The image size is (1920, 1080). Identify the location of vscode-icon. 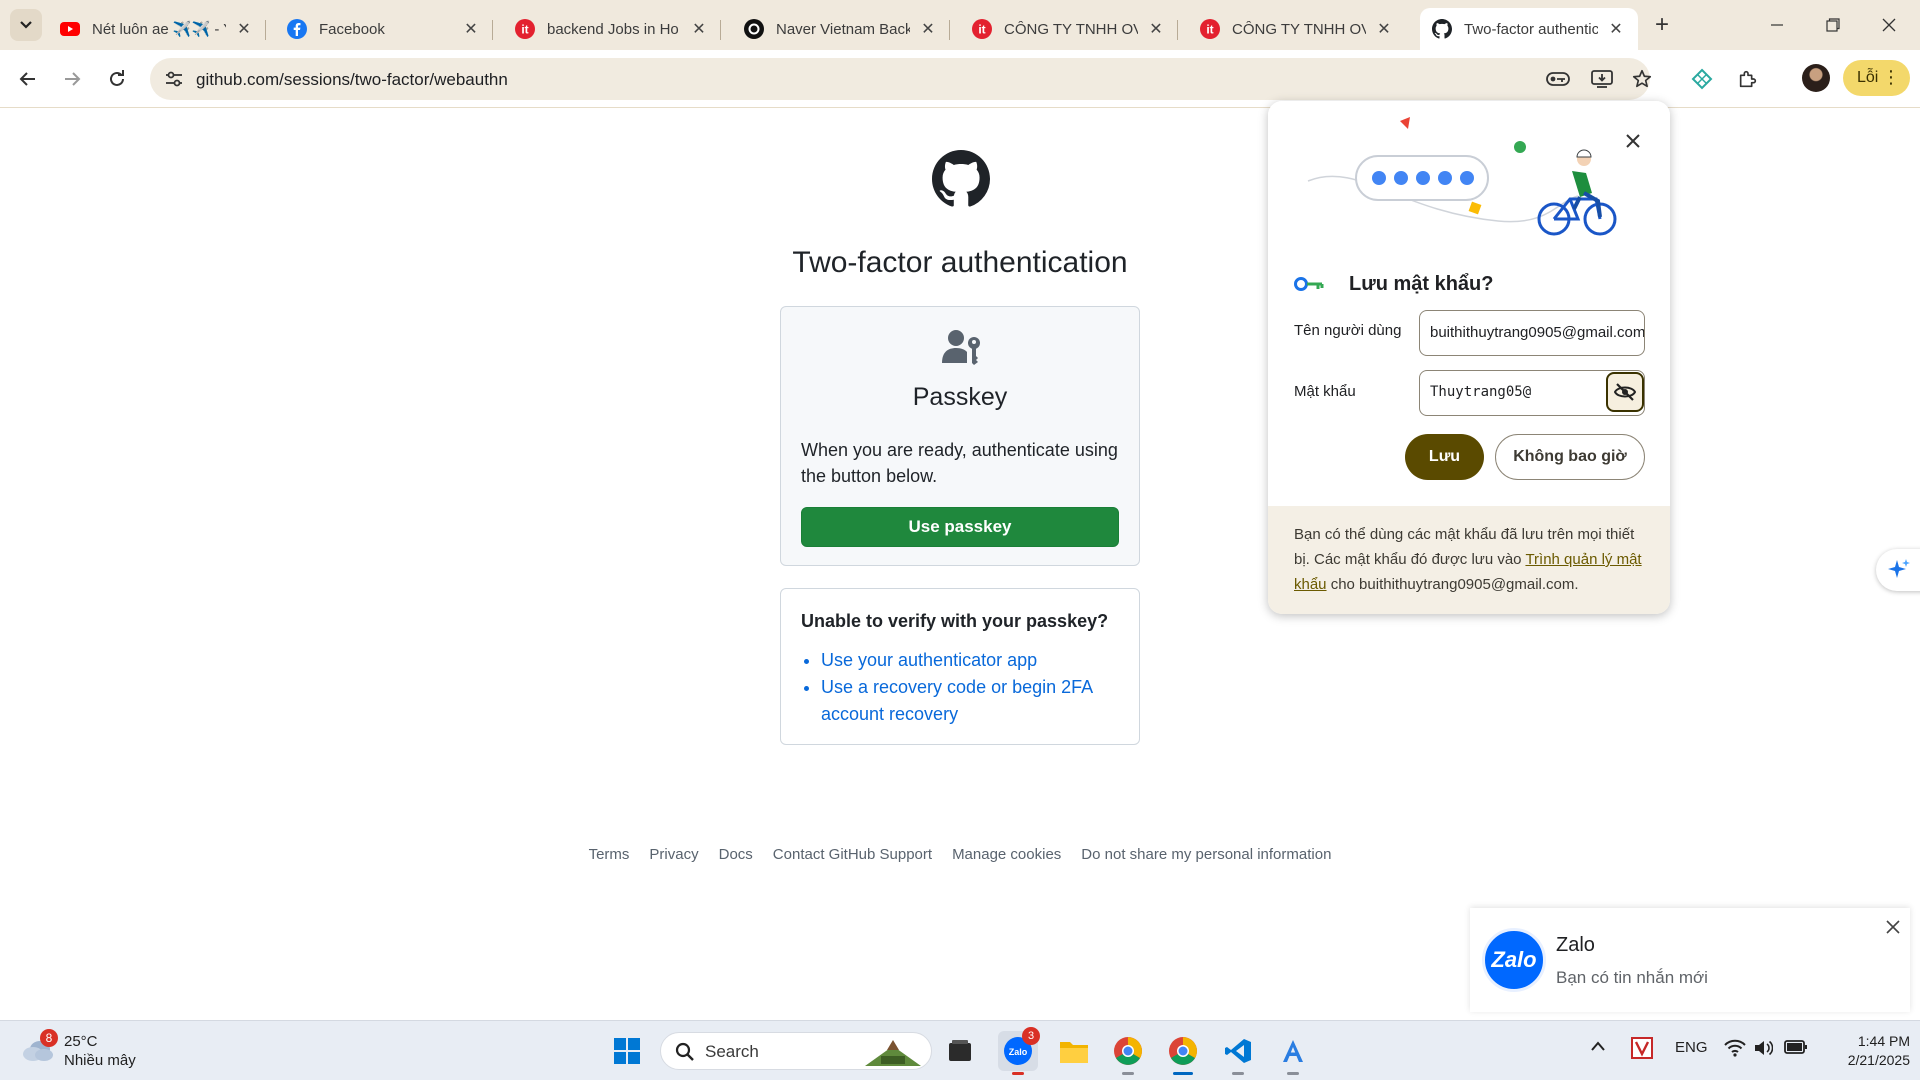
(1238, 1051).